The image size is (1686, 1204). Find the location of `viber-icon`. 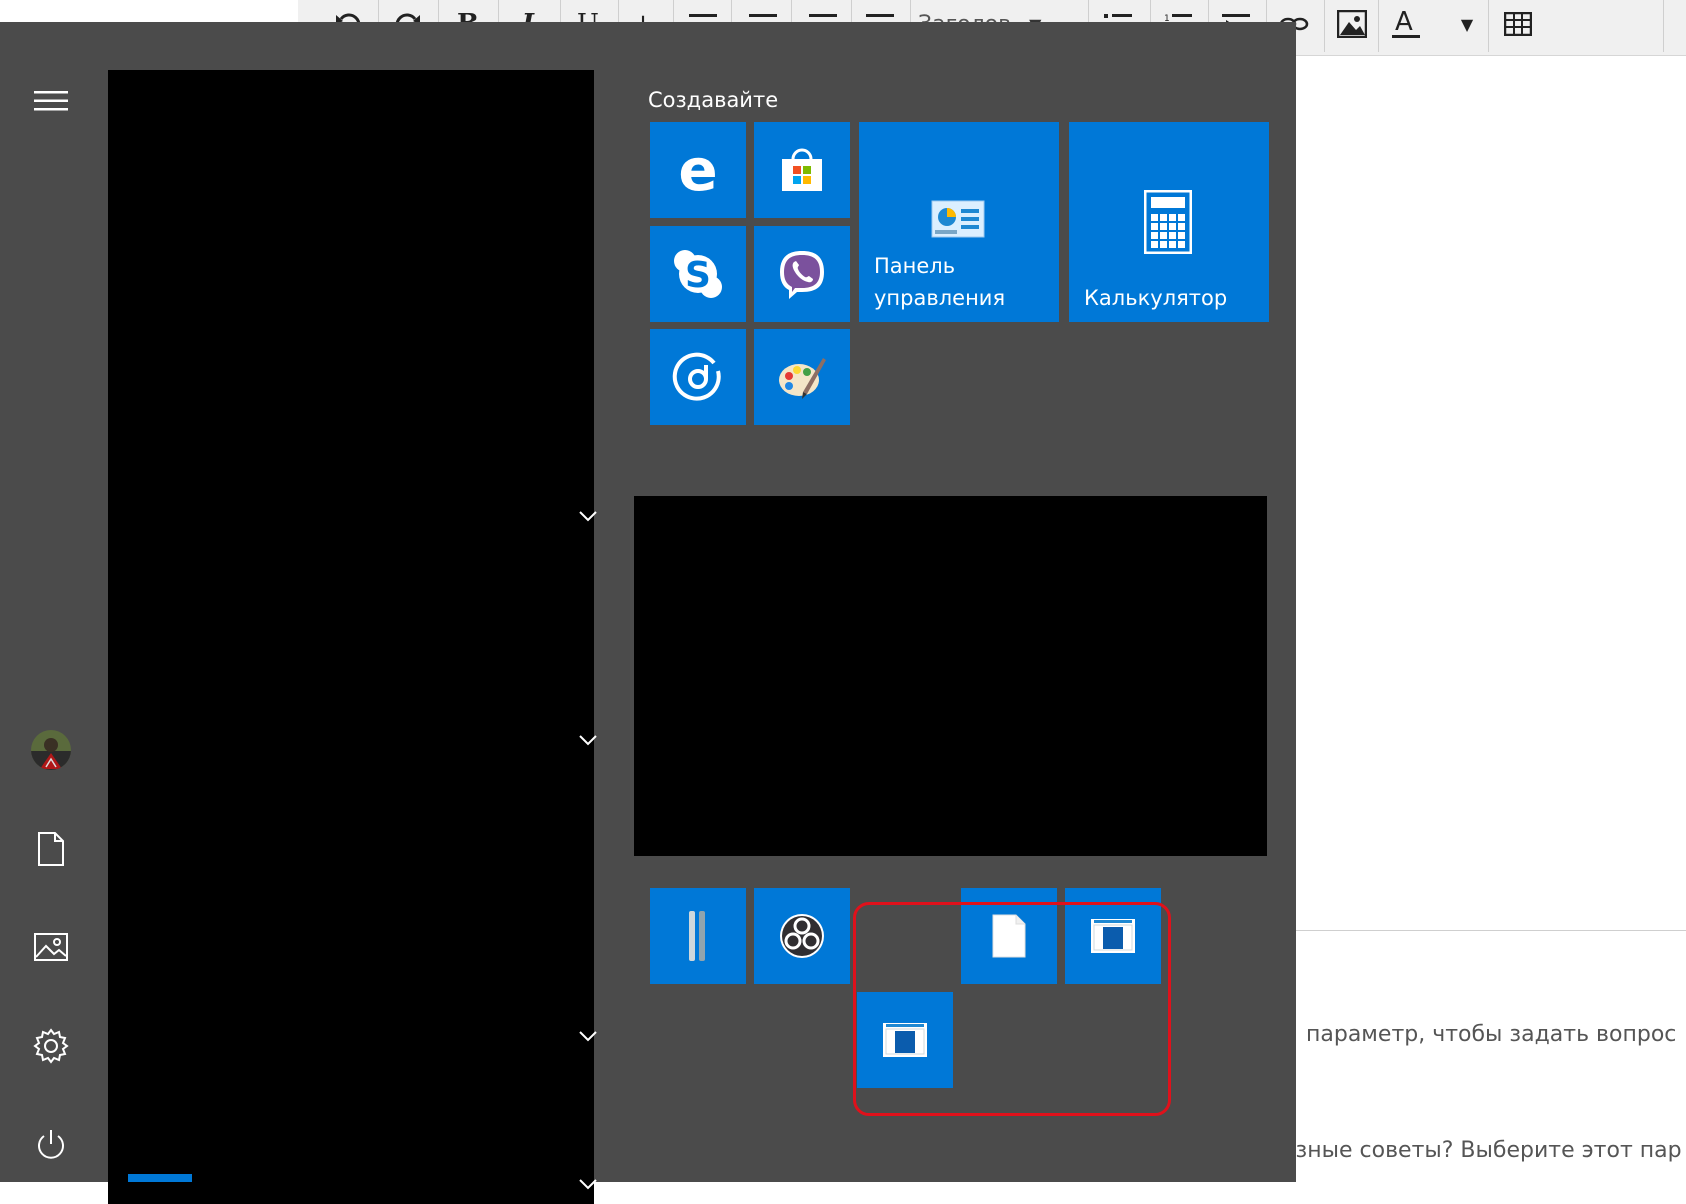

viber-icon is located at coordinates (802, 274).